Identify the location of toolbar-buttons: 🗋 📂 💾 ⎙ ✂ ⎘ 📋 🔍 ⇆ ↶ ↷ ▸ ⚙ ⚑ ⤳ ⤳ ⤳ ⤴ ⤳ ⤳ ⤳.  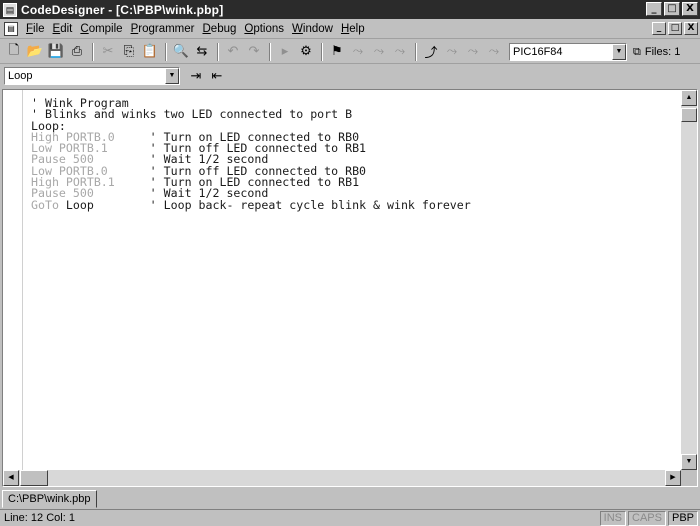
(254, 52).